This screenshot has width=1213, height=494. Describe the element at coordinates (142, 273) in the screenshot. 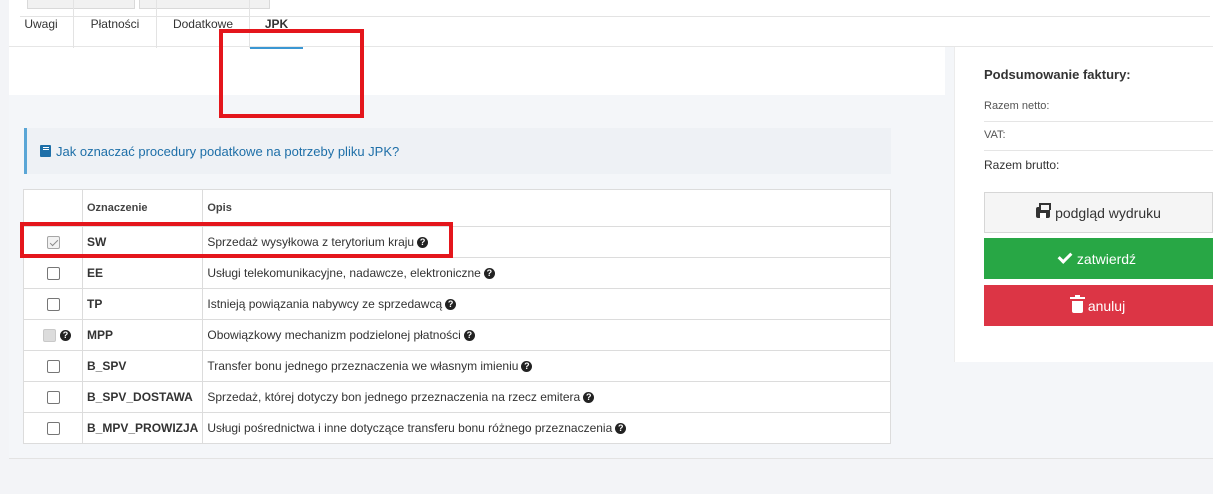

I see `row-code: EE` at that location.